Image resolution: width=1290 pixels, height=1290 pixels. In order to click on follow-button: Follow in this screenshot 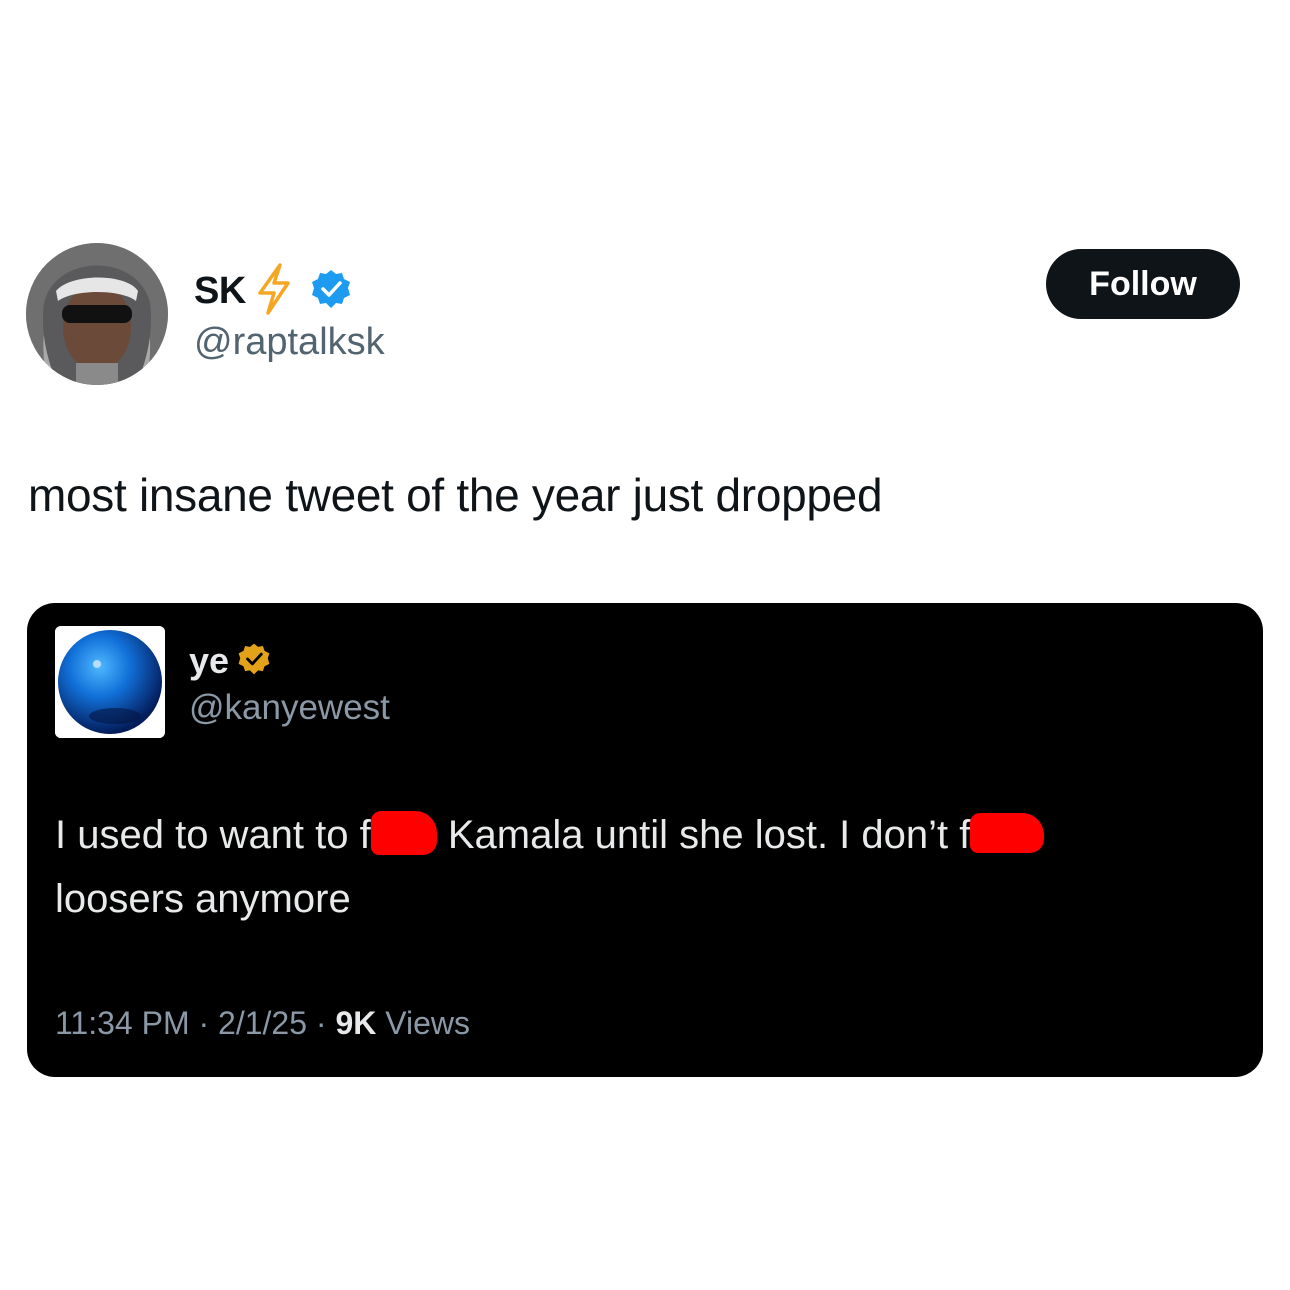, I will do `click(1143, 284)`.